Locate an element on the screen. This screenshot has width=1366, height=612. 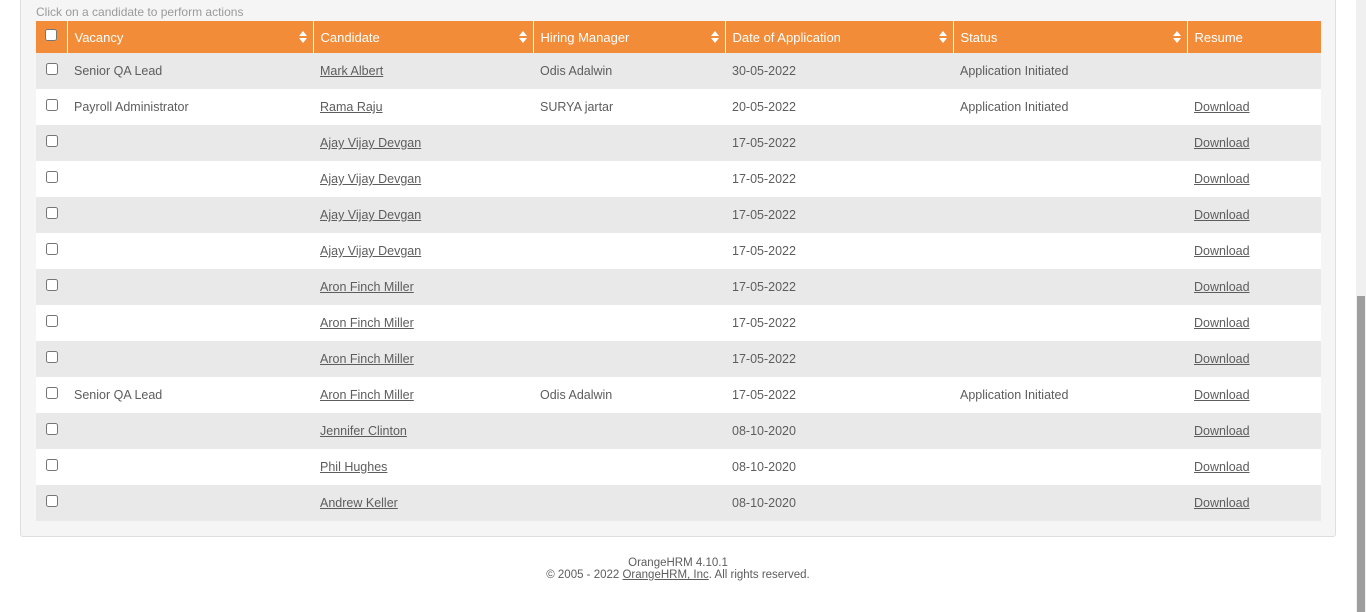
vacancy-column-cell: Senior QA Lead is located at coordinates (190, 395).